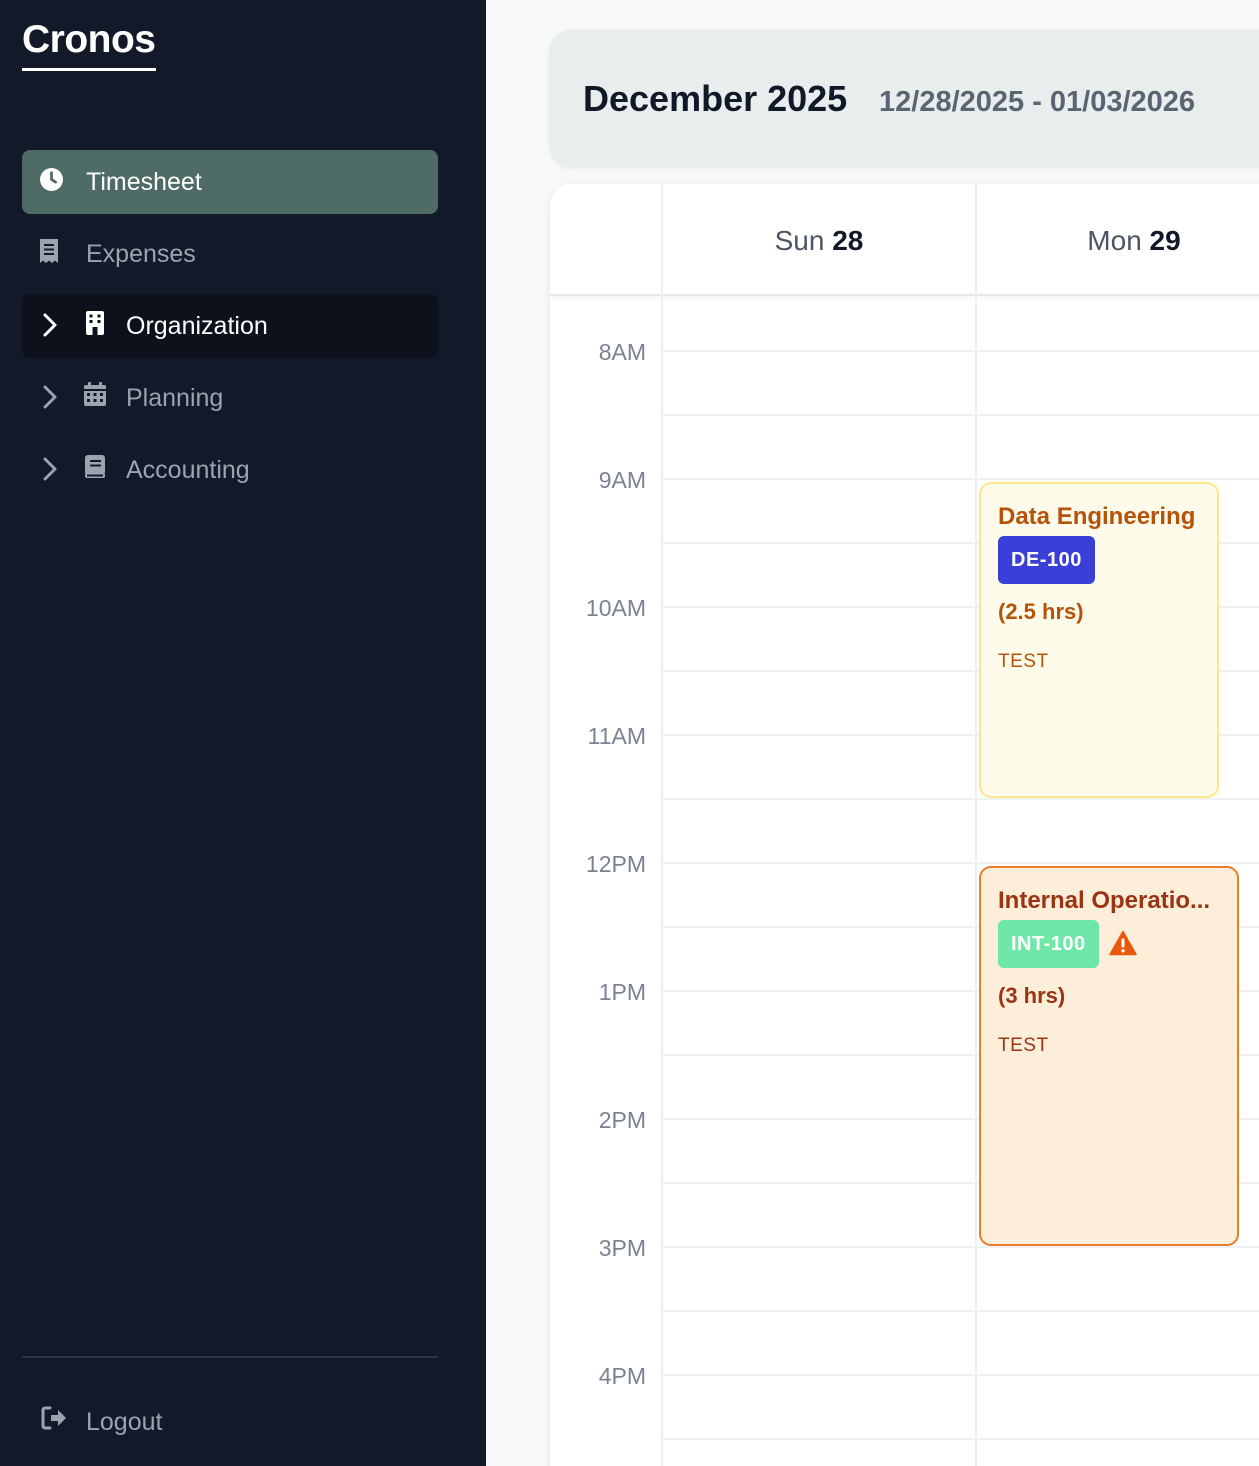 Image resolution: width=1259 pixels, height=1466 pixels. Describe the element at coordinates (141, 254) in the screenshot. I see `sidebar-item-label: Expenses` at that location.